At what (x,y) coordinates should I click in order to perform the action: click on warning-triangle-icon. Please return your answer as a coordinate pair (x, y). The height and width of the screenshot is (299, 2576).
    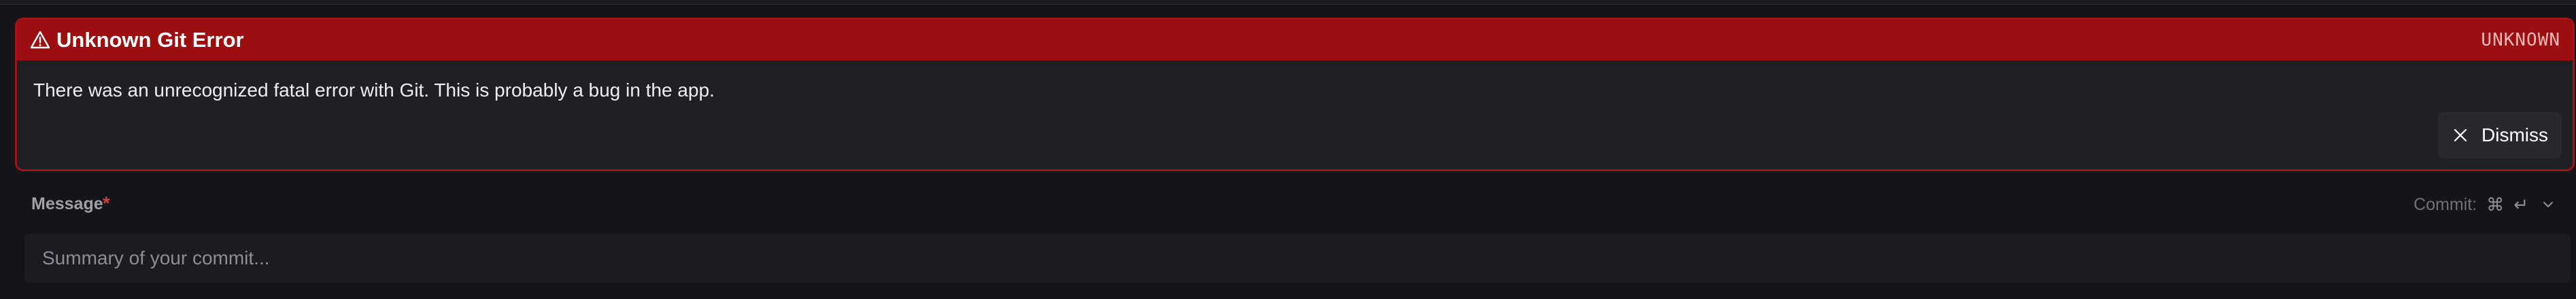
    Looking at the image, I should click on (40, 40).